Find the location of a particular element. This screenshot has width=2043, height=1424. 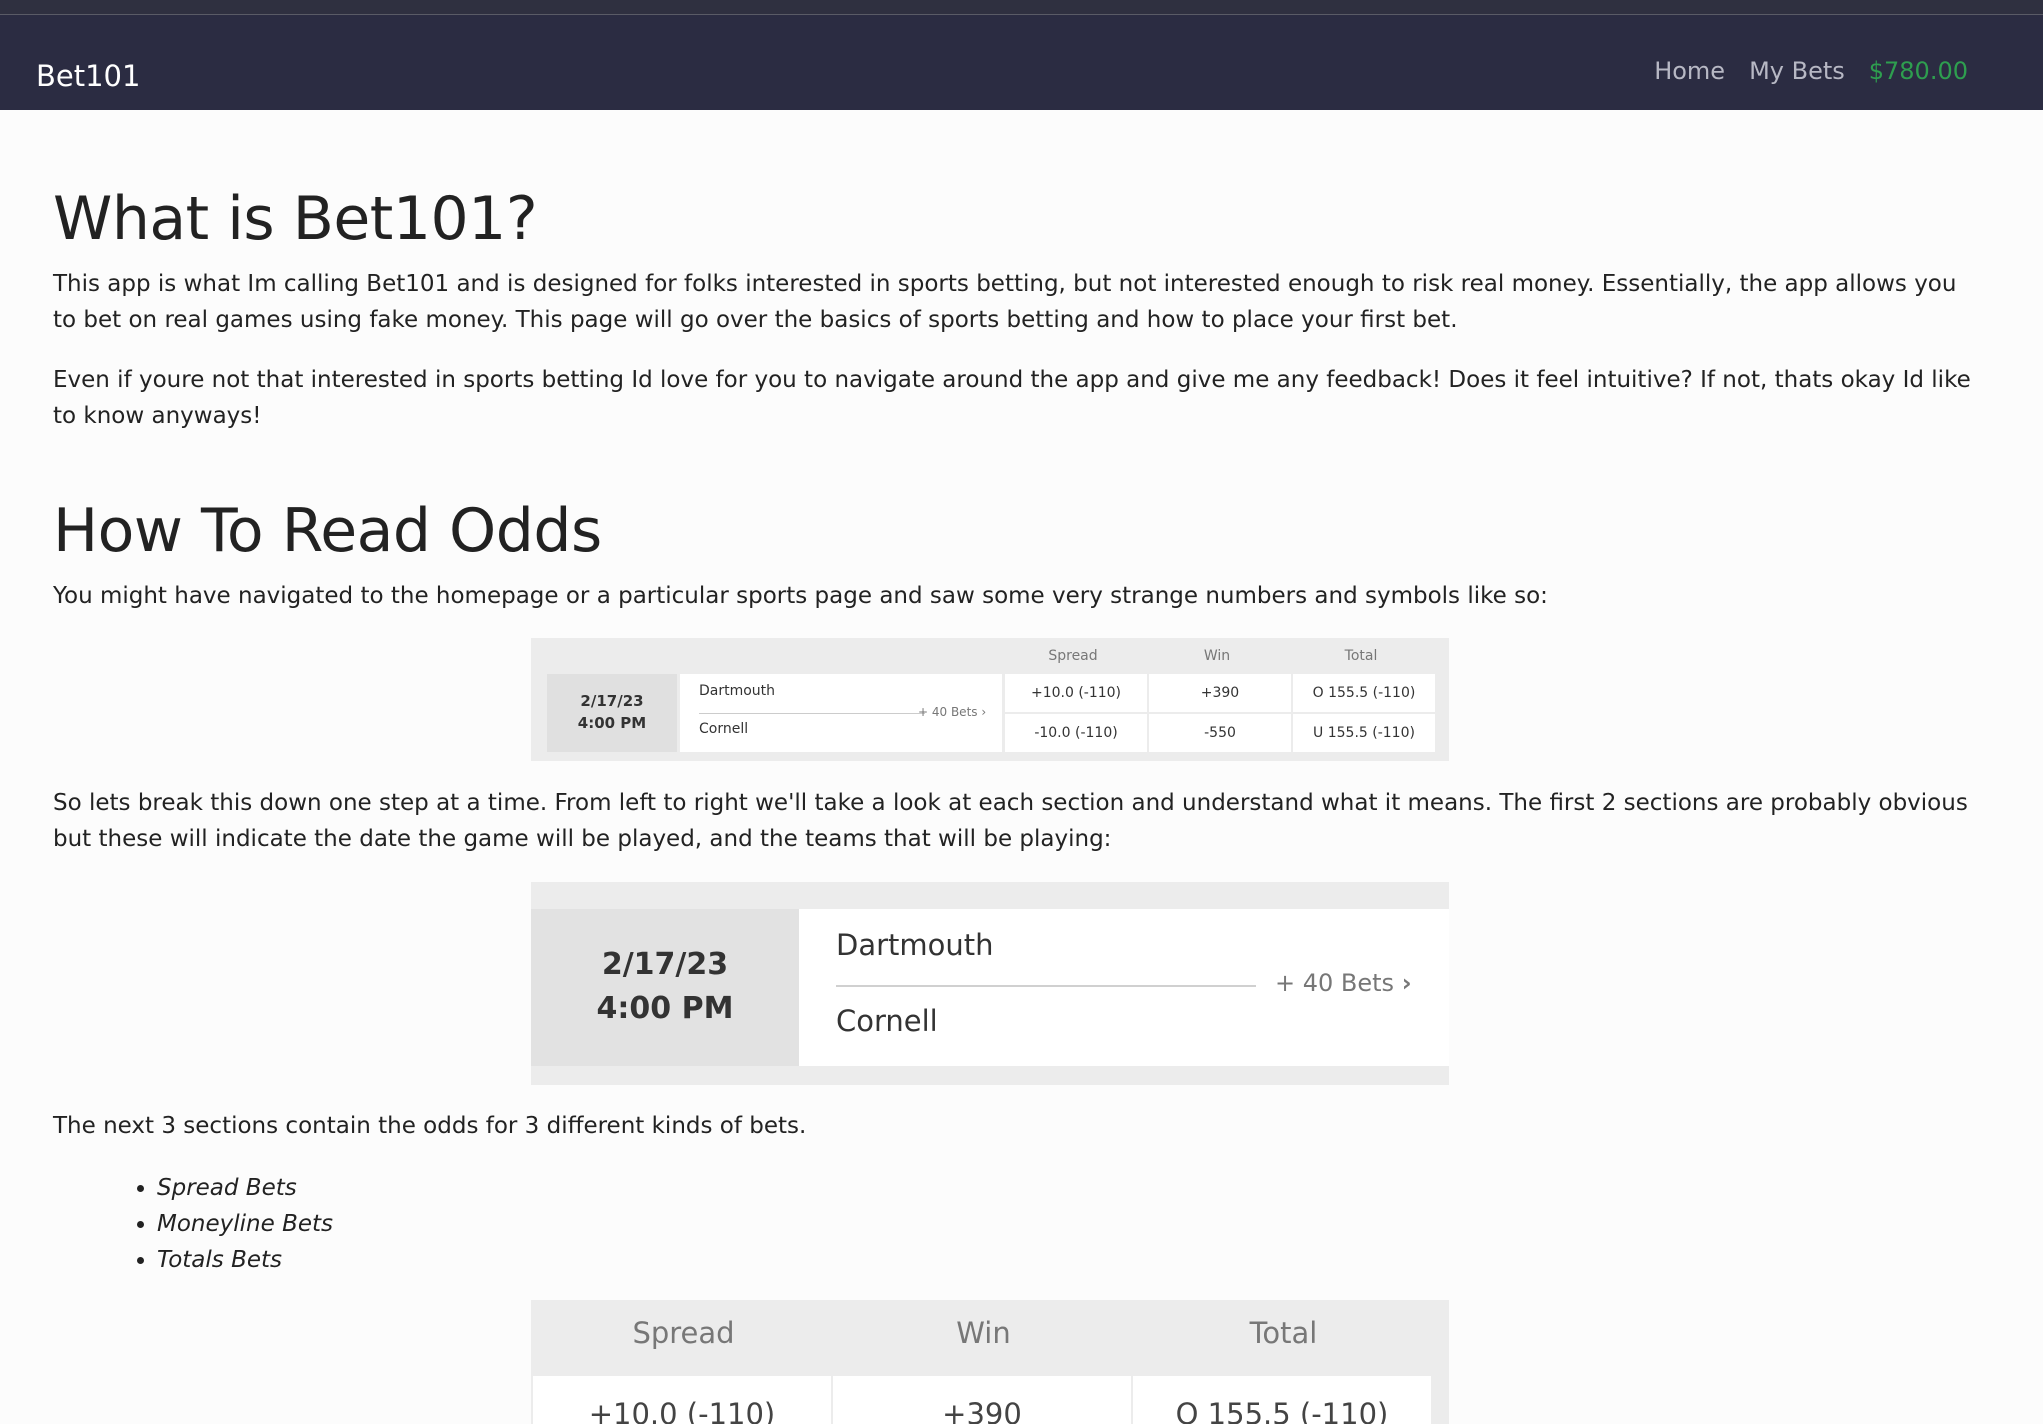

spread-cell-2: -10.0 (-110) is located at coordinates (1076, 733).